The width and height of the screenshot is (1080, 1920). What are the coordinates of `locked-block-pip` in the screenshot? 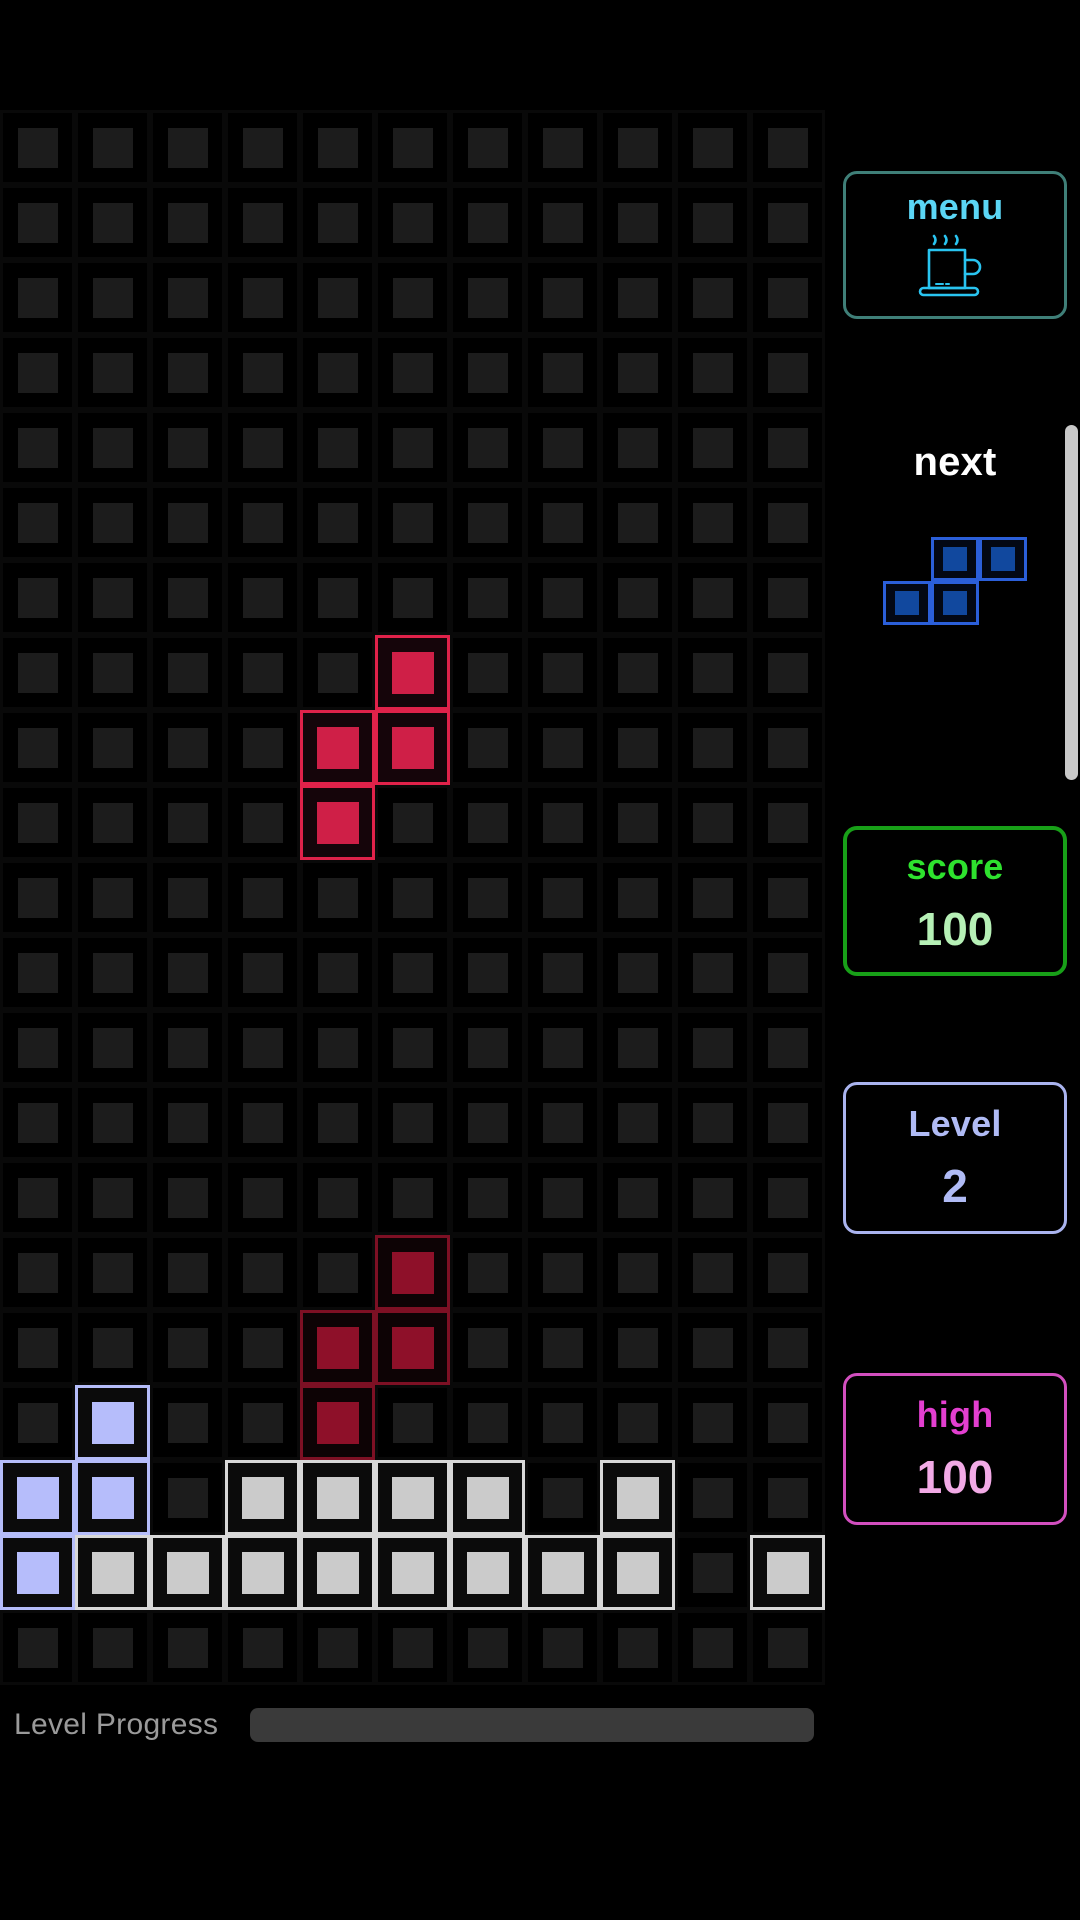 It's located at (562, 1572).